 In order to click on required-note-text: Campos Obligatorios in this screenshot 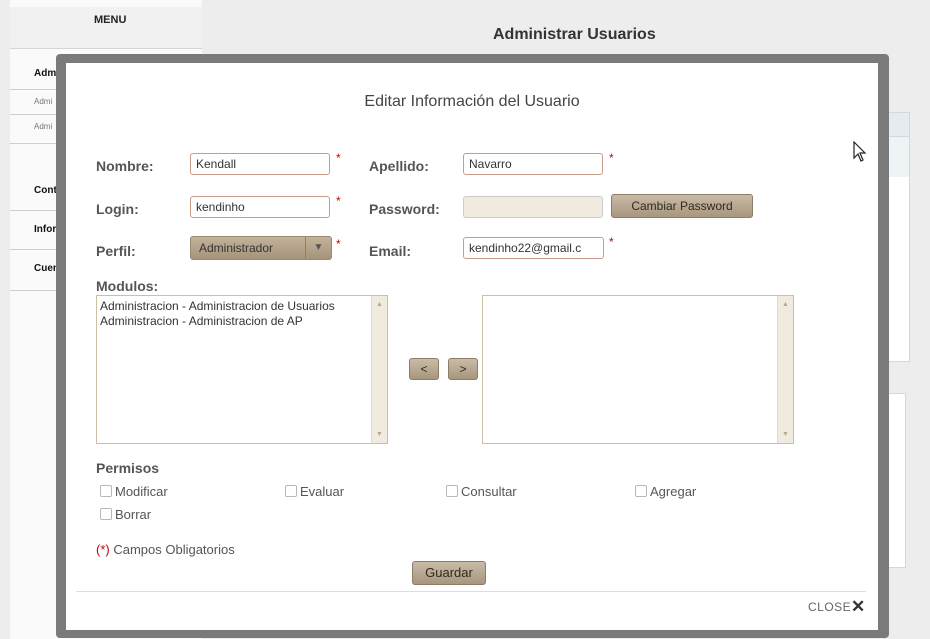, I will do `click(172, 549)`.